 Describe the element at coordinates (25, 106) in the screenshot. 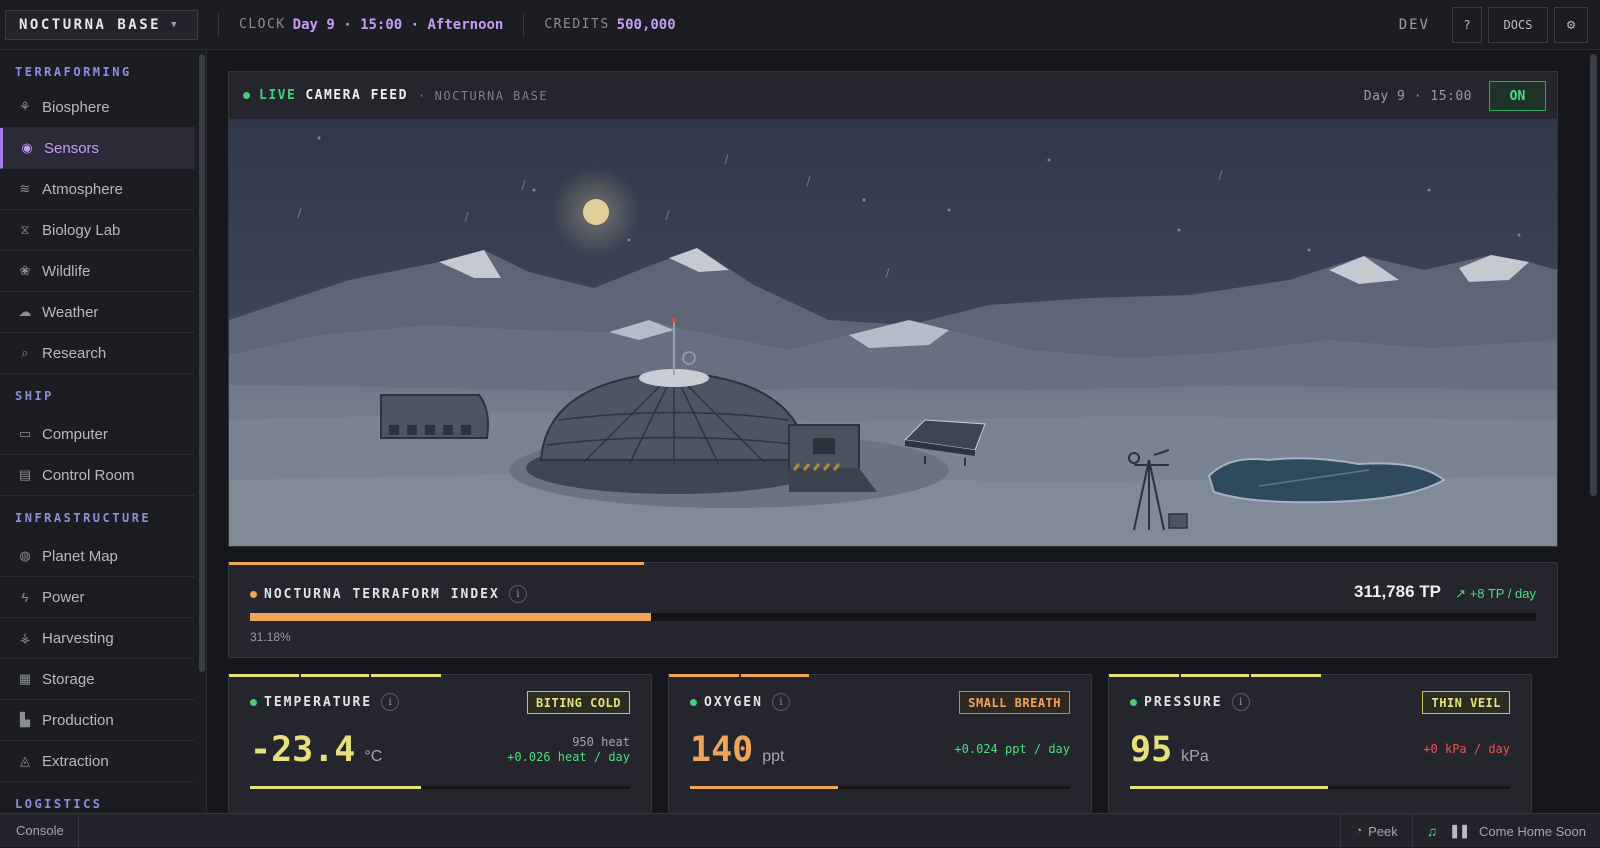

I see `sapling-icon: ⚘` at that location.